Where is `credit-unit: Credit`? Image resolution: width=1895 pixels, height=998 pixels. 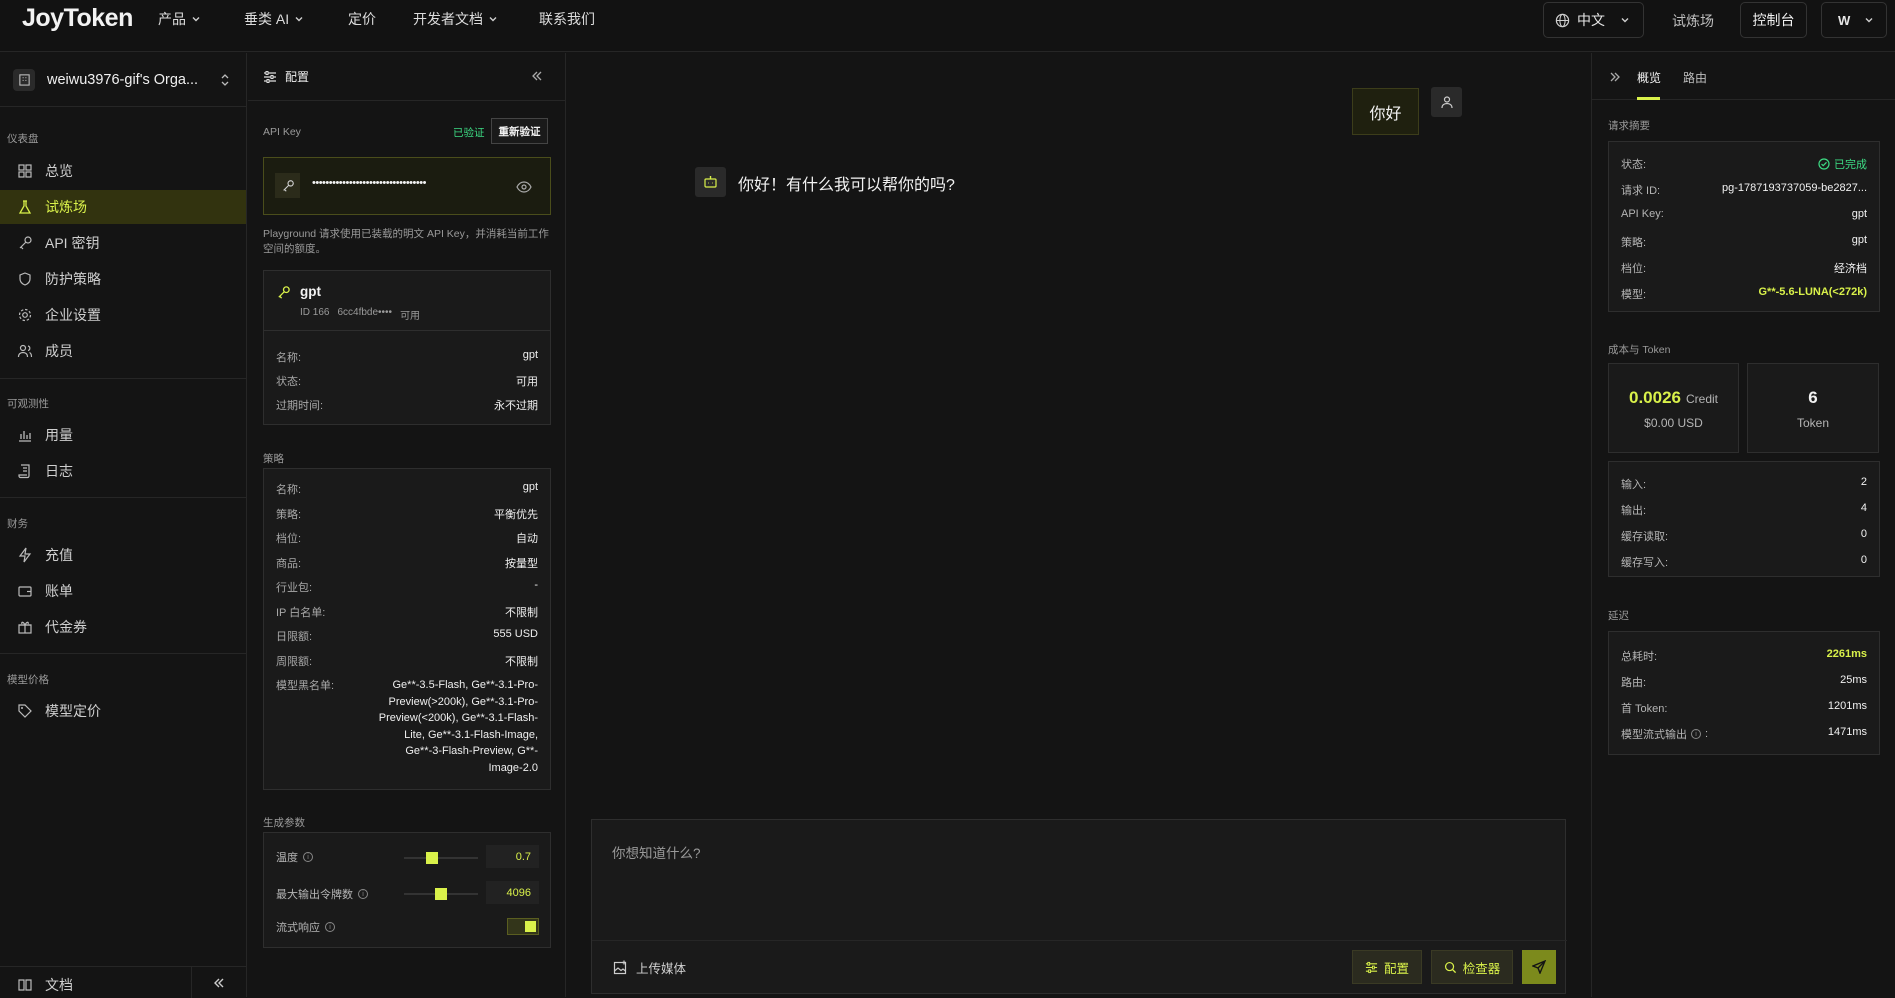 credit-unit: Credit is located at coordinates (1701, 399).